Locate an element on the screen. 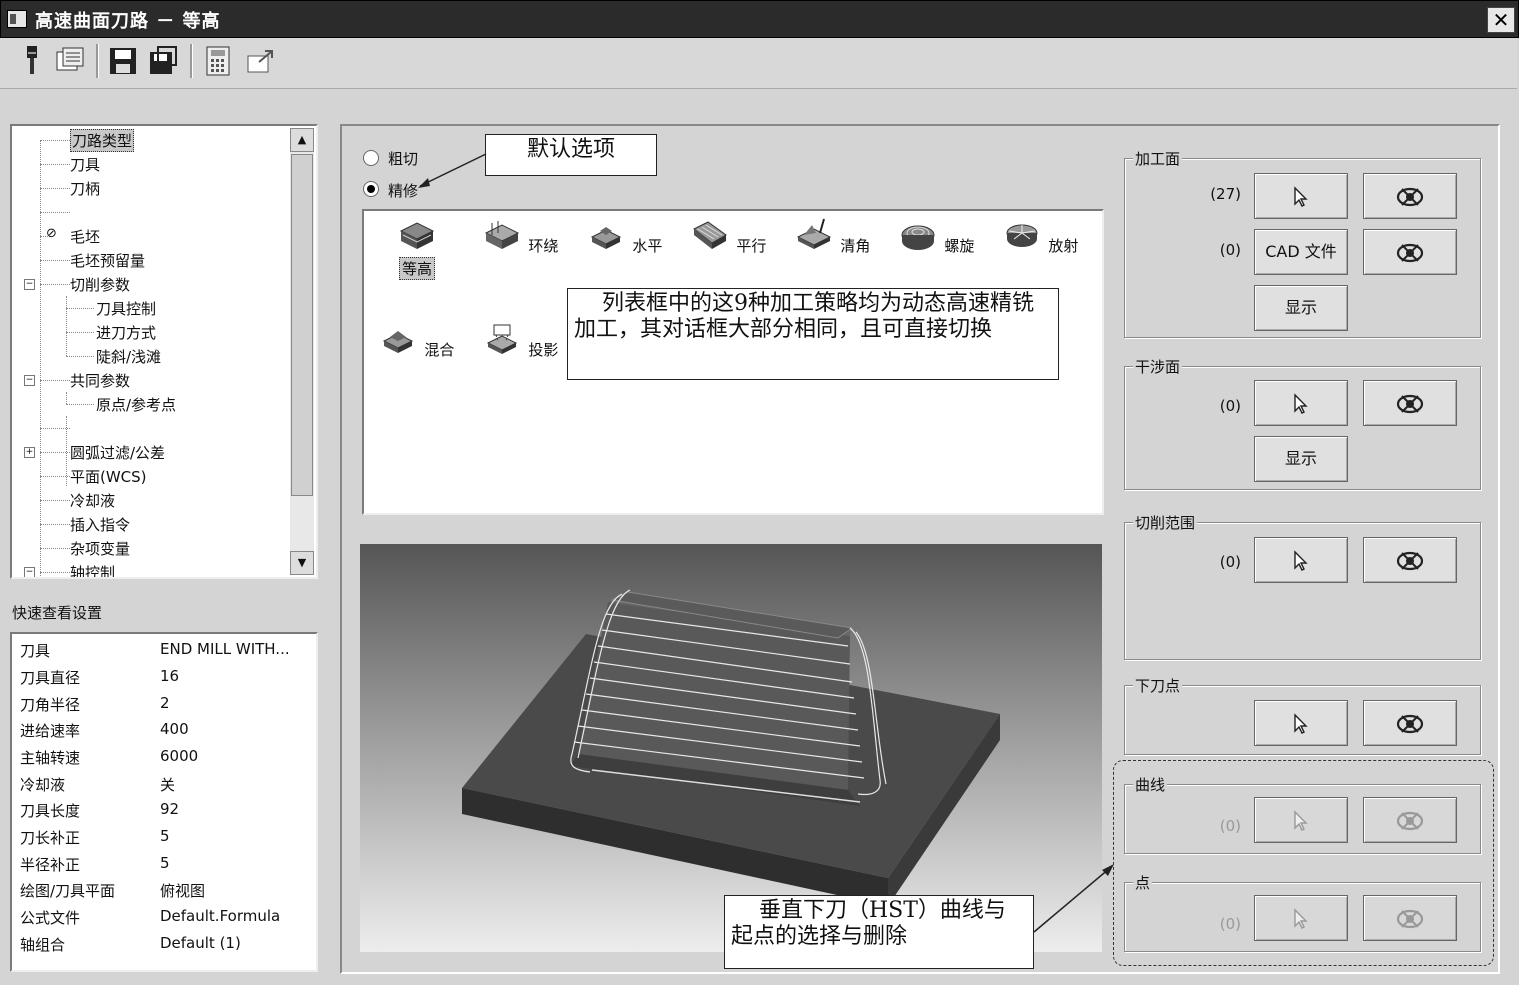  quick-key: 绘图/刀具平面 is located at coordinates (68, 891).